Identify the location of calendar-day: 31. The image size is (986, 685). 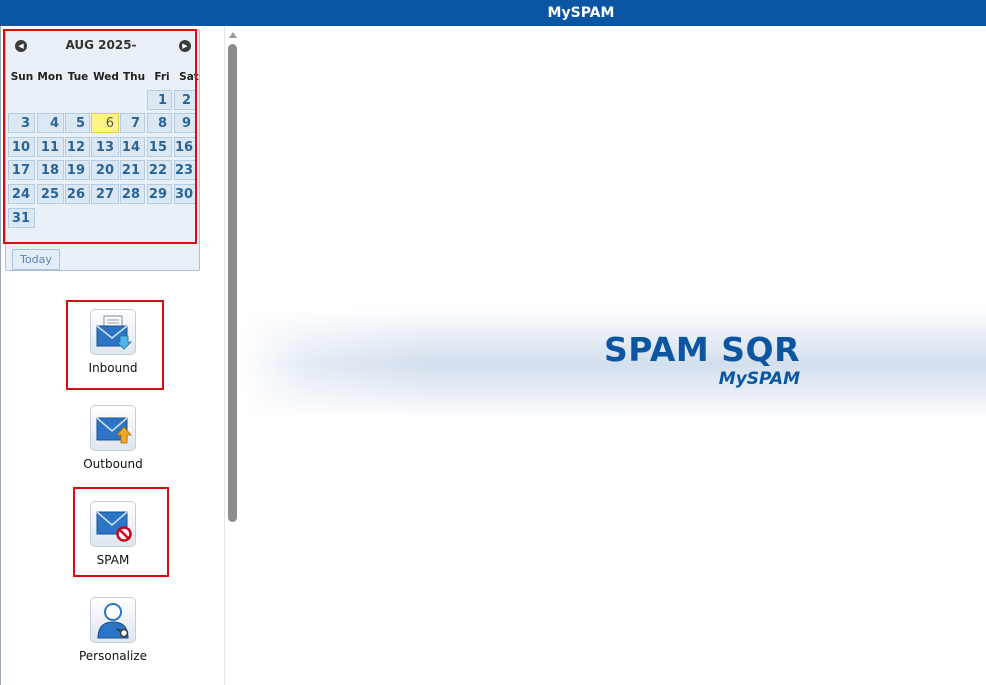
(21, 218).